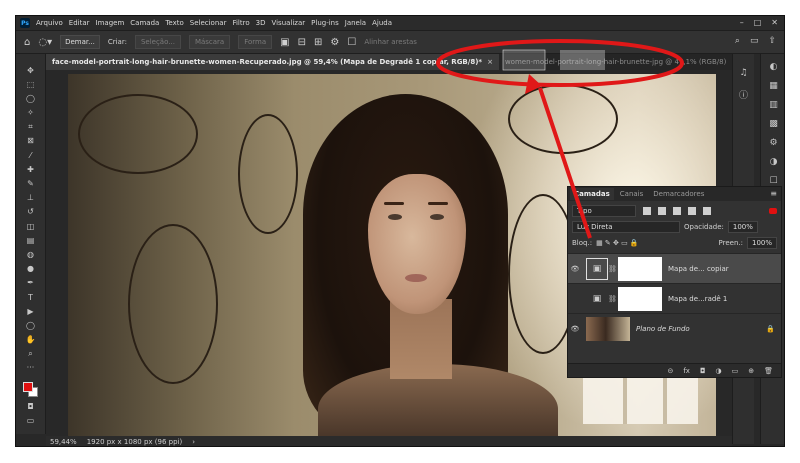  Describe the element at coordinates (174, 23) in the screenshot. I see `menu-texto: Texto` at that location.